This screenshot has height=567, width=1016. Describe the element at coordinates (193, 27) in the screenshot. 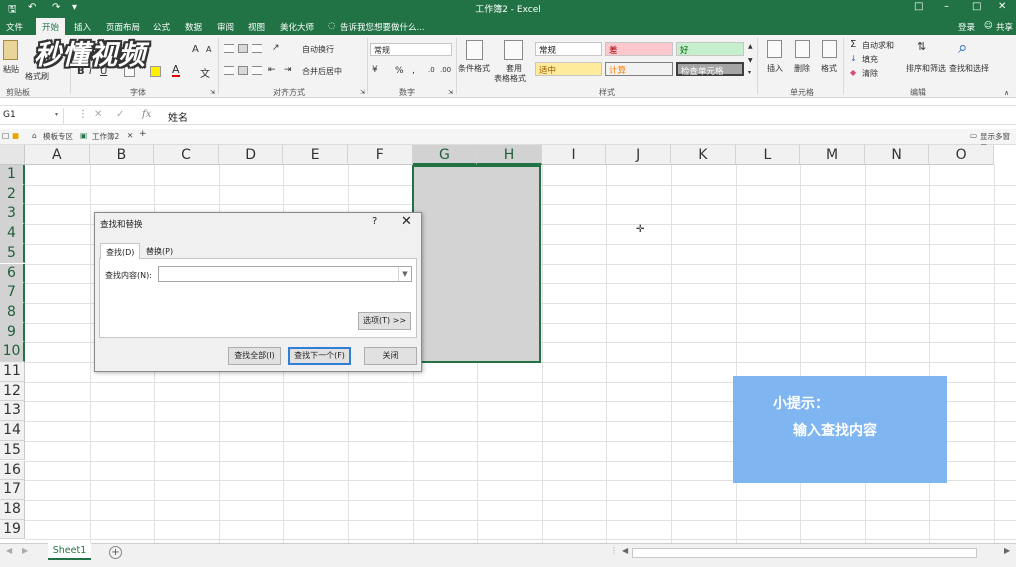

I see `tab-data: 数据` at that location.